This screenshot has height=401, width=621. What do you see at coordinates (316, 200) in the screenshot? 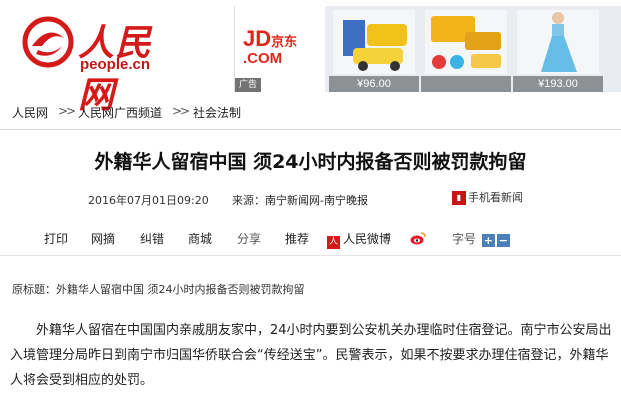
I see `source-link: 南宁新闻网-南宁晚报` at bounding box center [316, 200].